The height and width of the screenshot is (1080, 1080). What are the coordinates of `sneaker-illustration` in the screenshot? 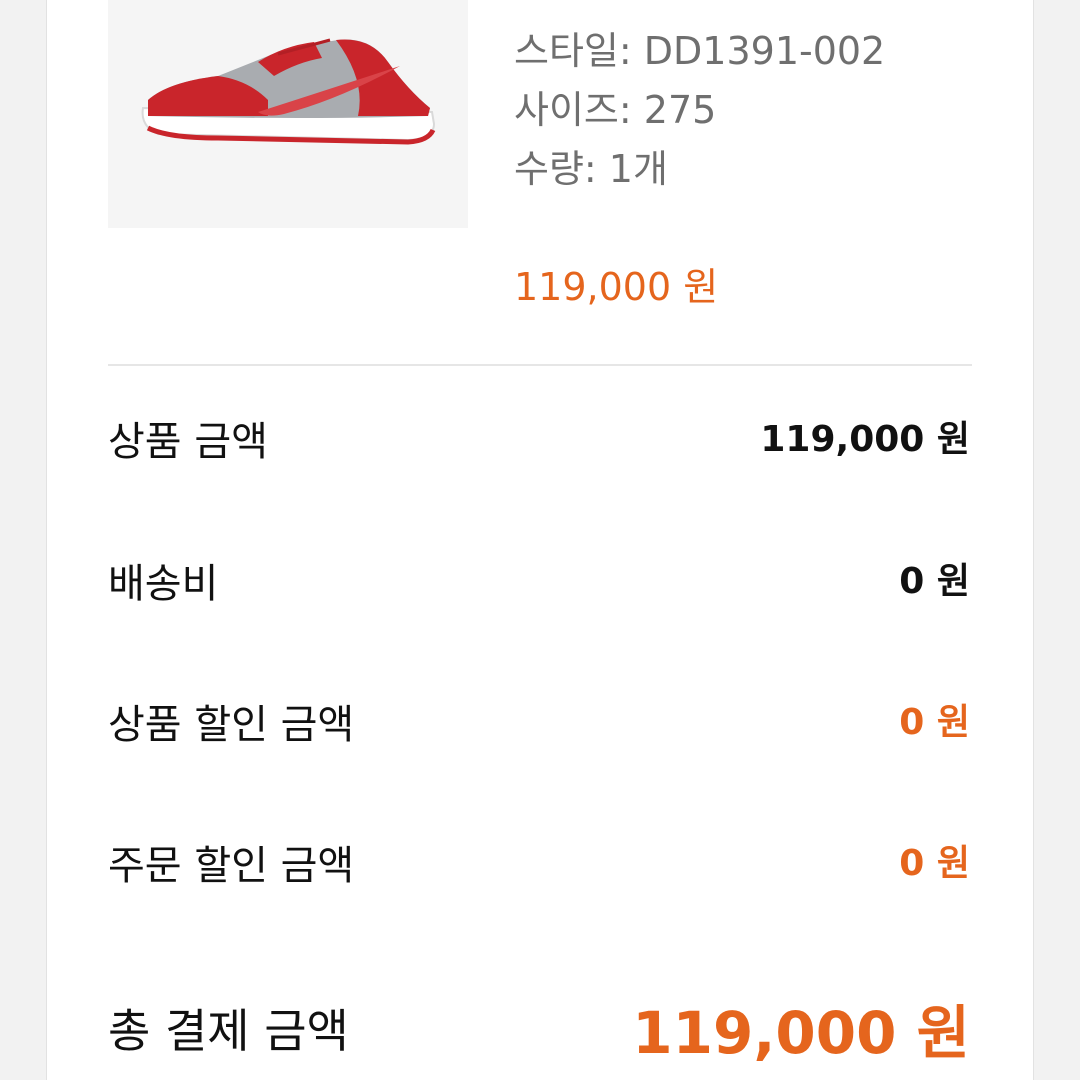 It's located at (288, 91).